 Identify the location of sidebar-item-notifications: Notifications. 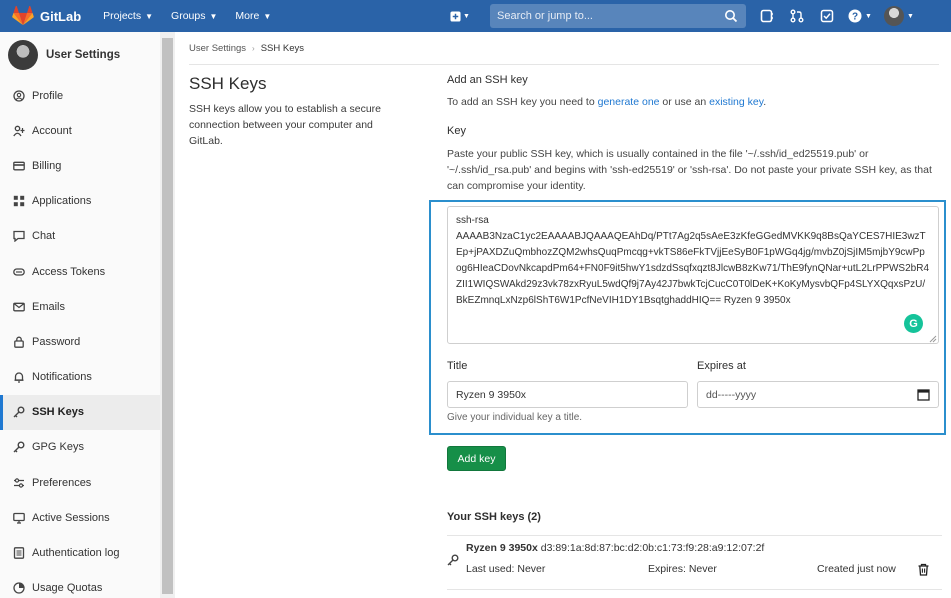
(80, 377).